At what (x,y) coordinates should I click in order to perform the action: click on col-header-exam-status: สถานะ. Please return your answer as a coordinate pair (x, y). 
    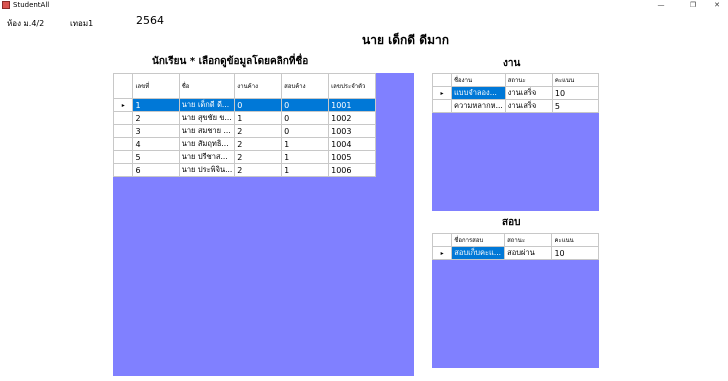
    Looking at the image, I should click on (528, 240).